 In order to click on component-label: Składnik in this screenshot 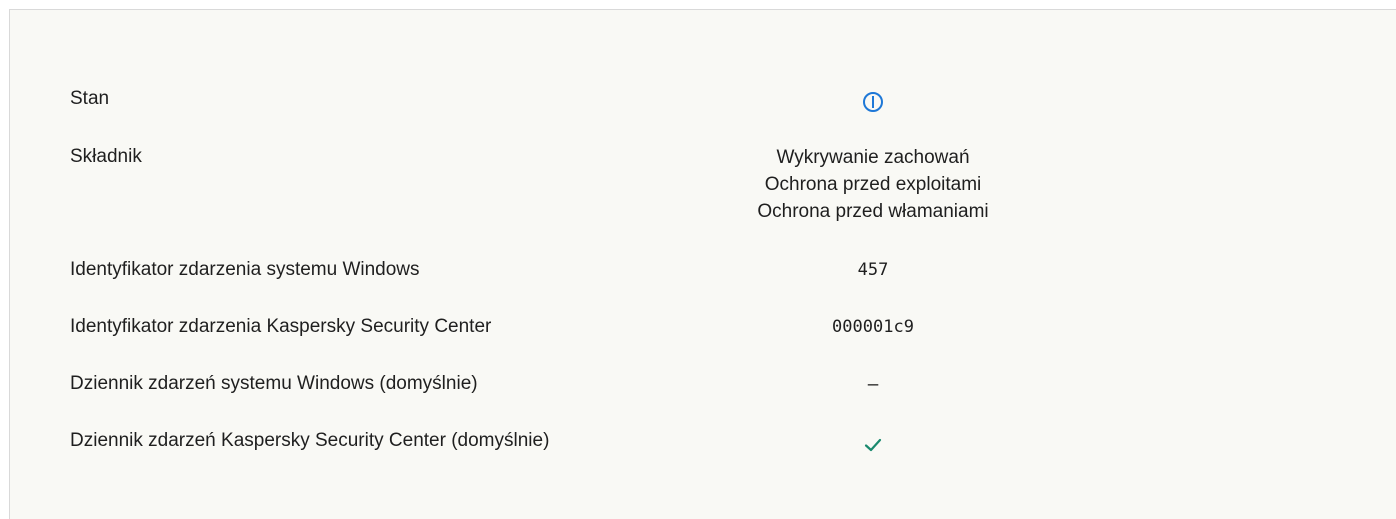, I will do `click(106, 156)`.